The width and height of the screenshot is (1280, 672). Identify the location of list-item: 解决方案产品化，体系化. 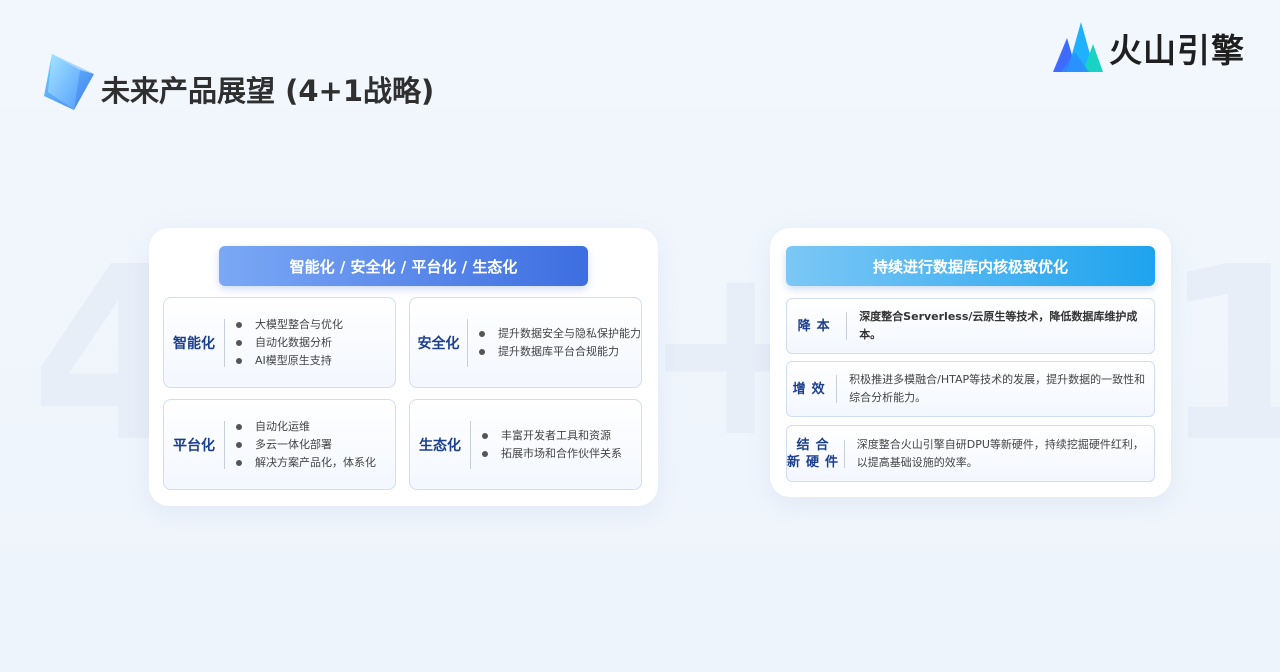
(305, 463).